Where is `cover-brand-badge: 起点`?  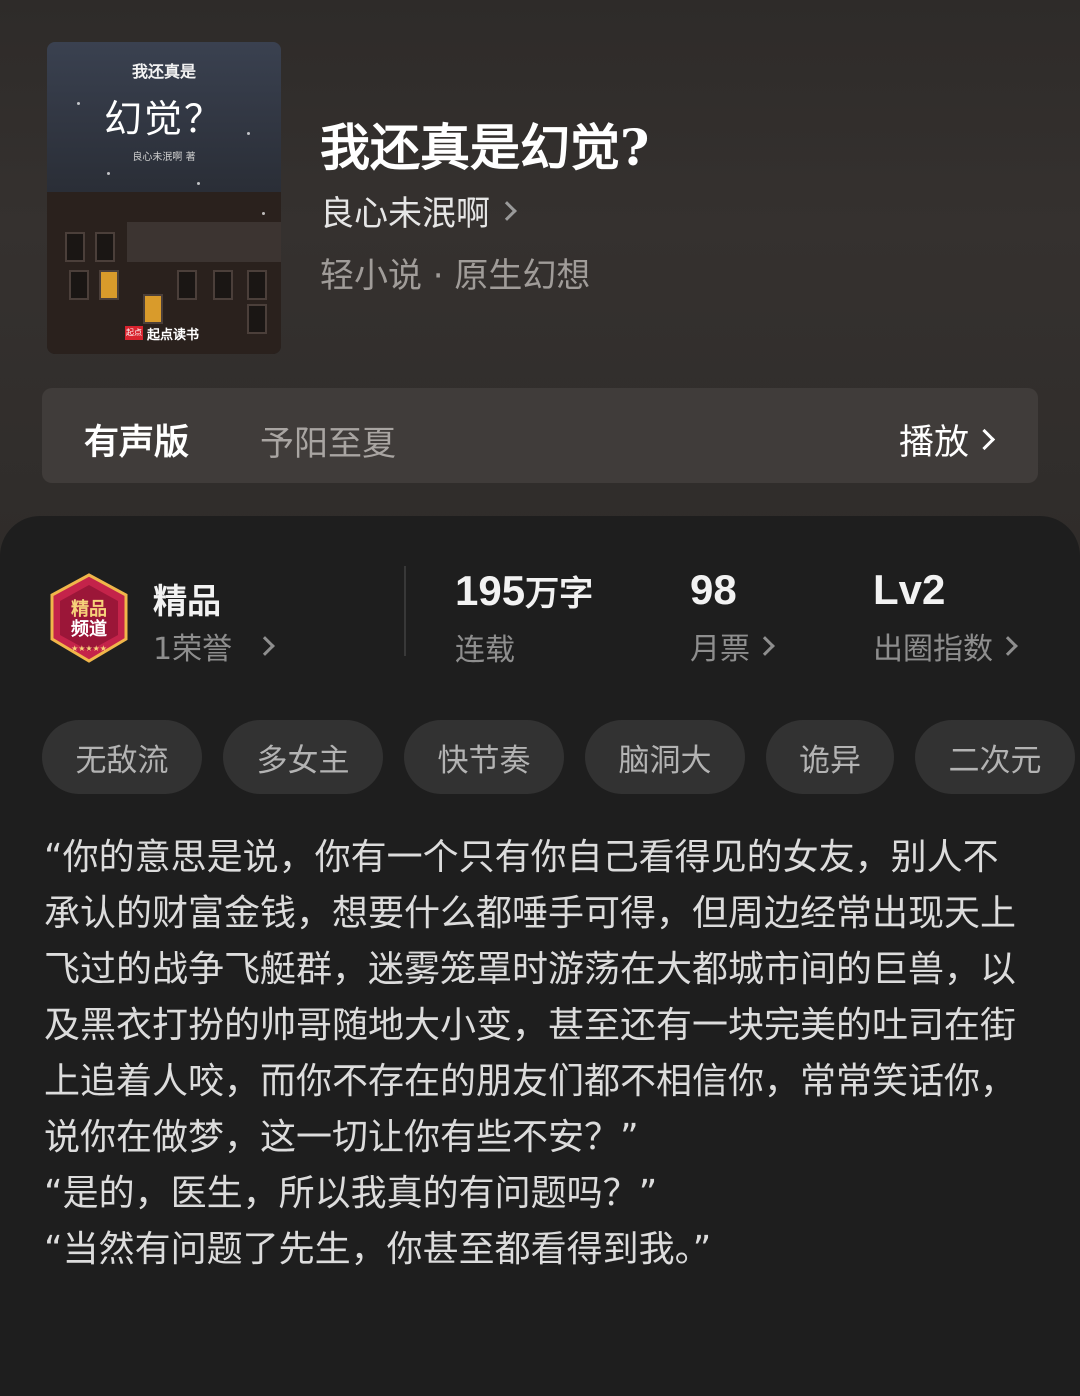 cover-brand-badge: 起点 is located at coordinates (134, 333).